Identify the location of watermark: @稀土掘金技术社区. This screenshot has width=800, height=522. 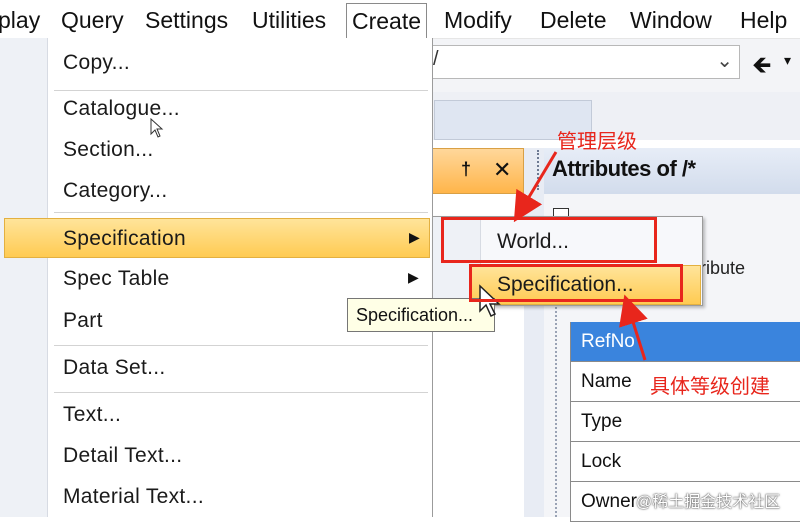
(708, 502).